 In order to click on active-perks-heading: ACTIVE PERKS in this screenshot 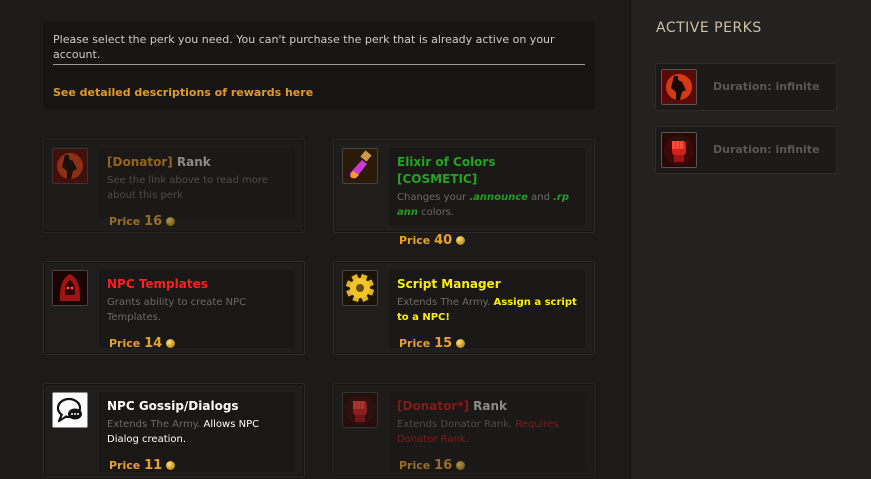, I will do `click(709, 28)`.